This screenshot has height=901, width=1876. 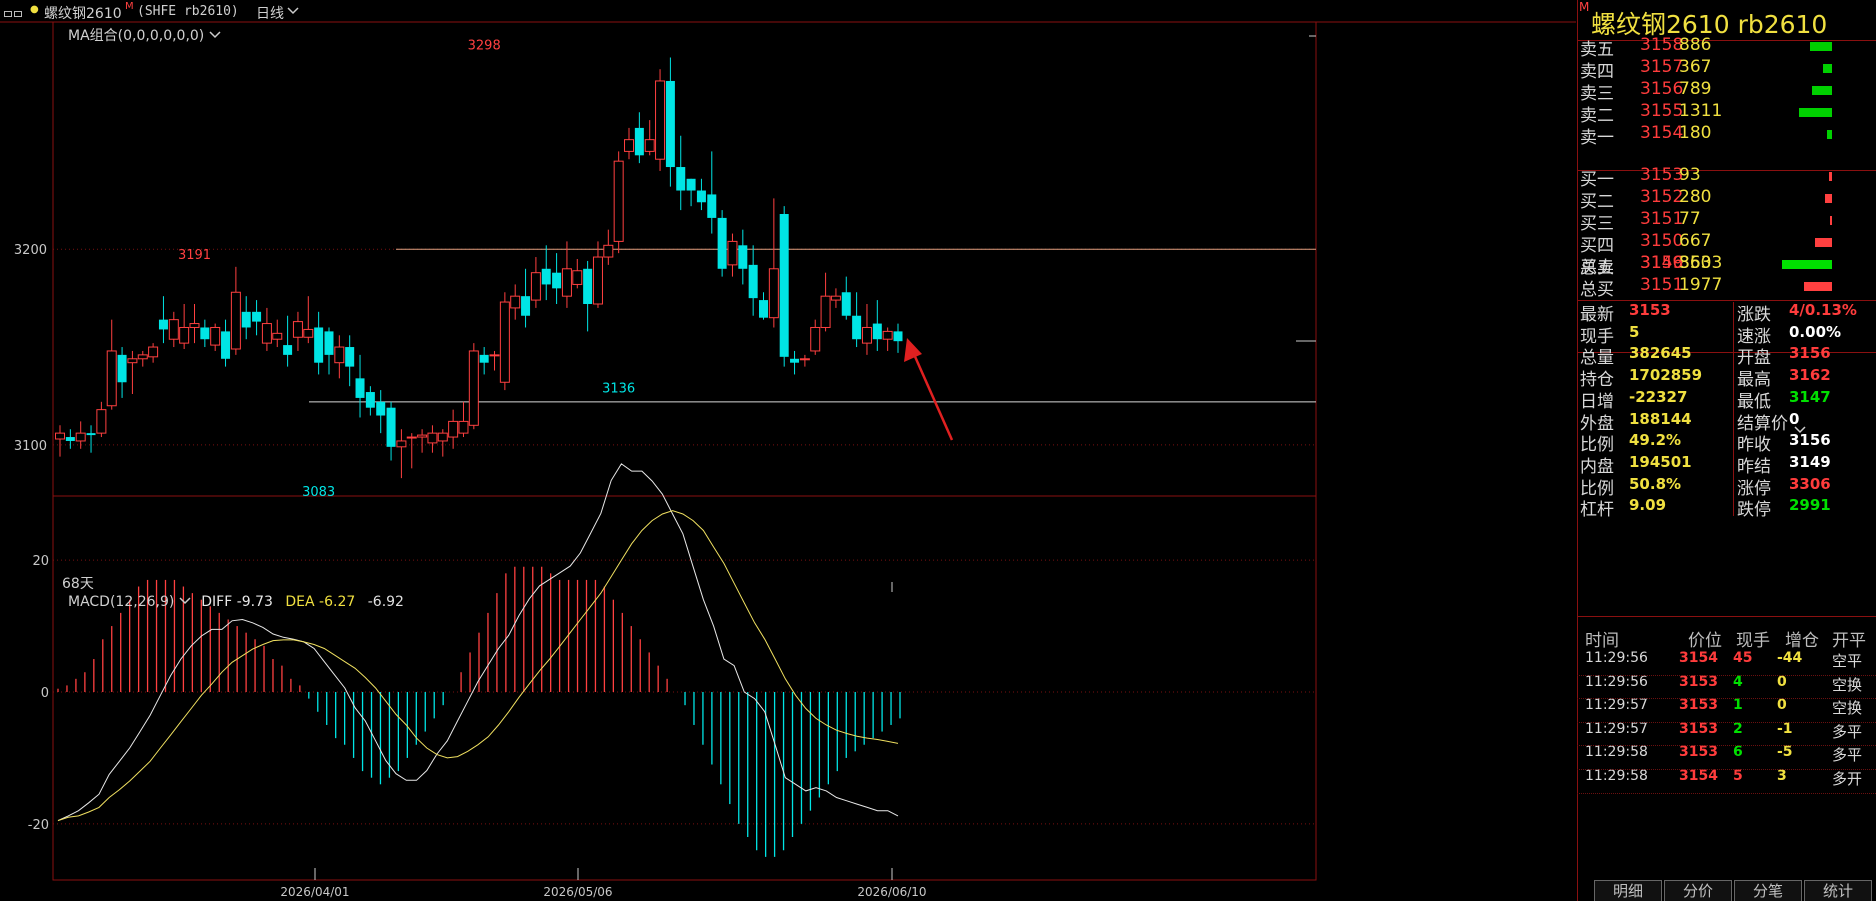 What do you see at coordinates (1662, 111) in the screenshot?
I see `ask-price: 3155` at bounding box center [1662, 111].